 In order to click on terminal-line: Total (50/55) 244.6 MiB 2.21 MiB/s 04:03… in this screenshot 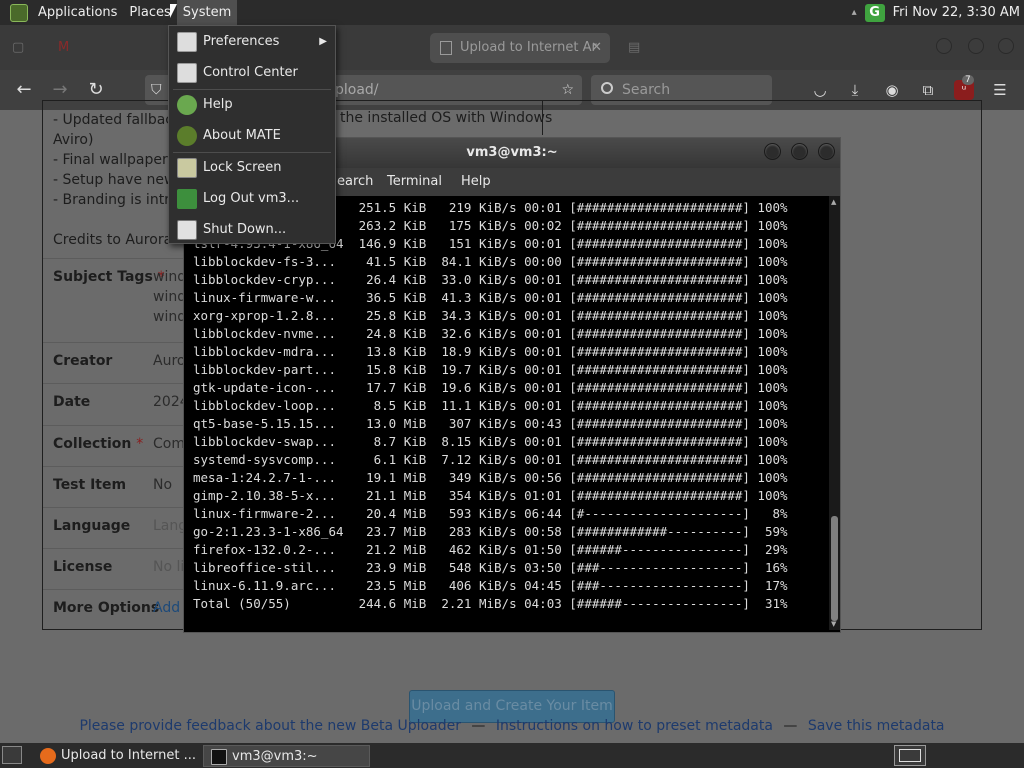, I will do `click(490, 603)`.